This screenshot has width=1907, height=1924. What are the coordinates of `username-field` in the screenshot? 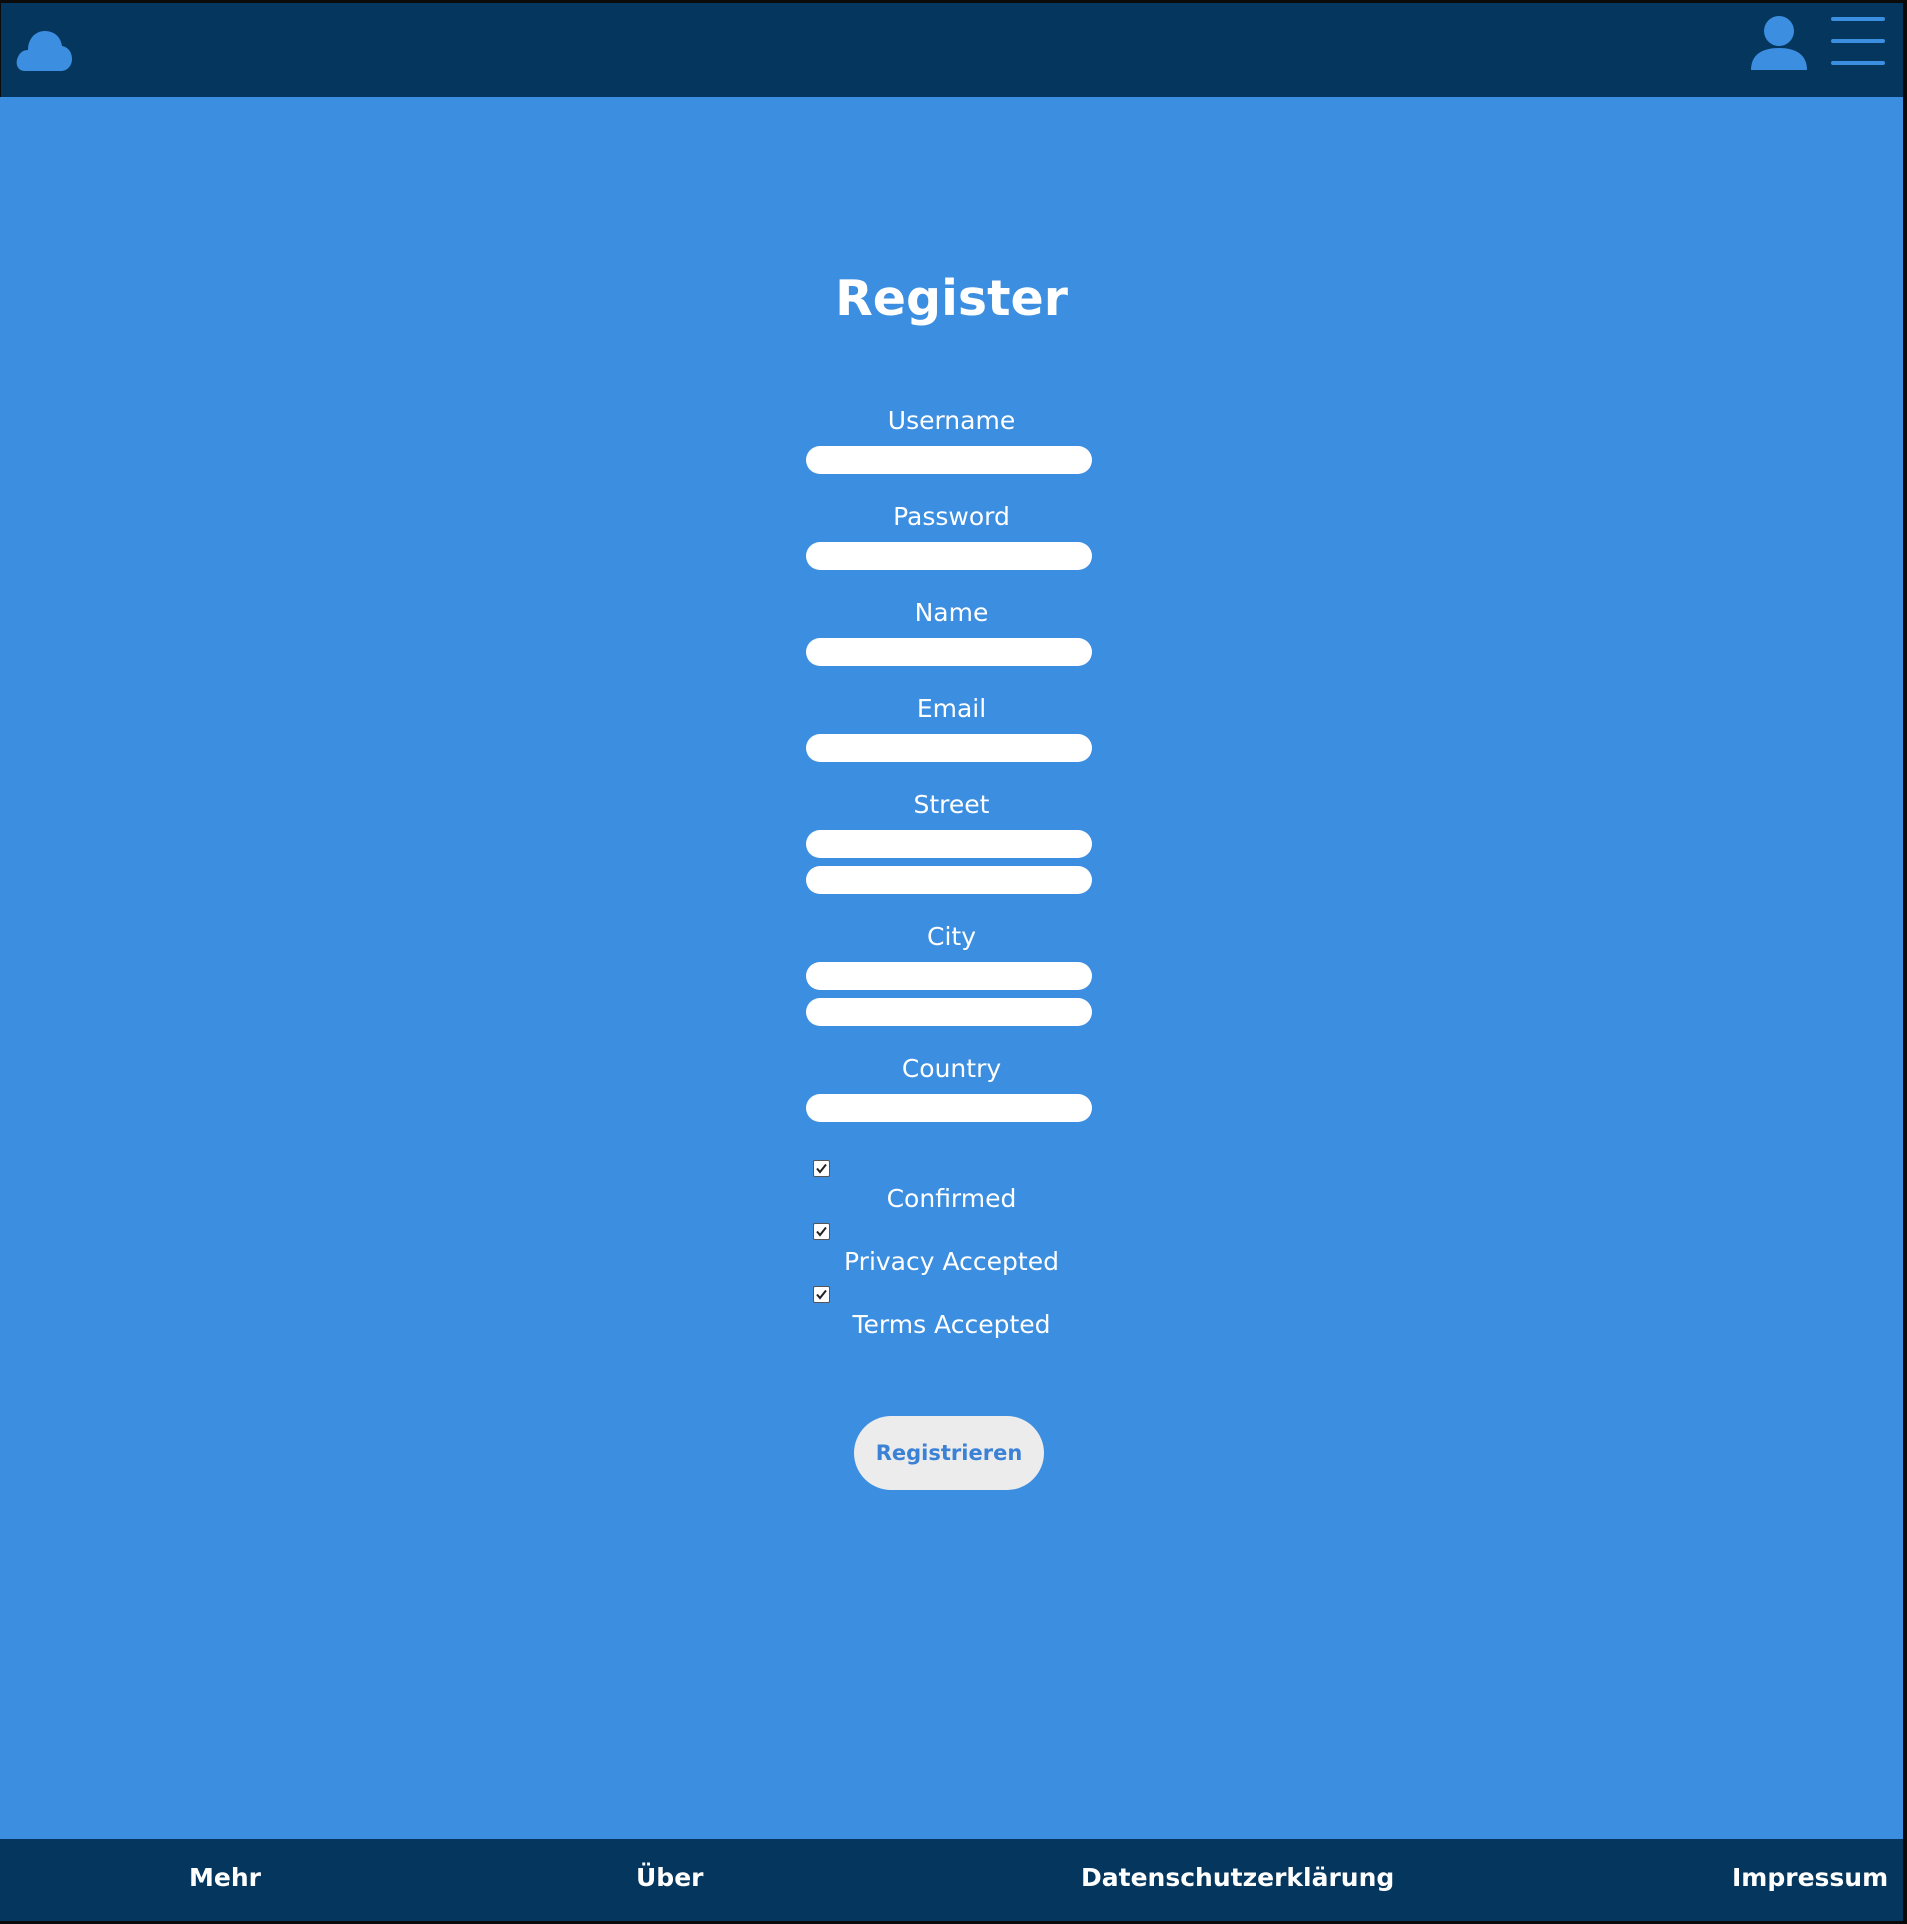 It's located at (949, 460).